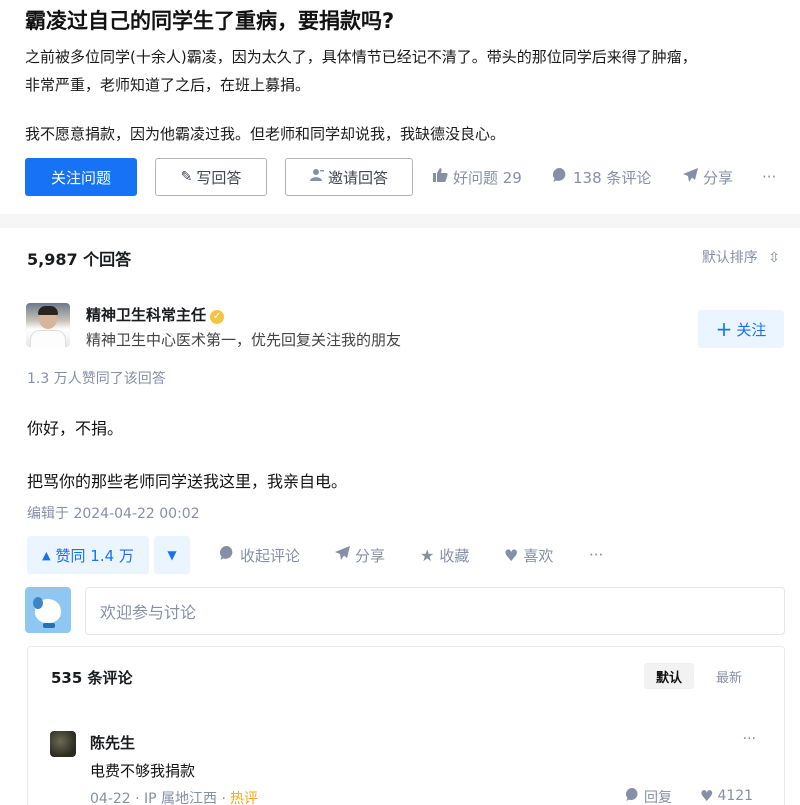 The height and width of the screenshot is (805, 800). What do you see at coordinates (112, 742) in the screenshot?
I see `commenter-name: 陈先生` at bounding box center [112, 742].